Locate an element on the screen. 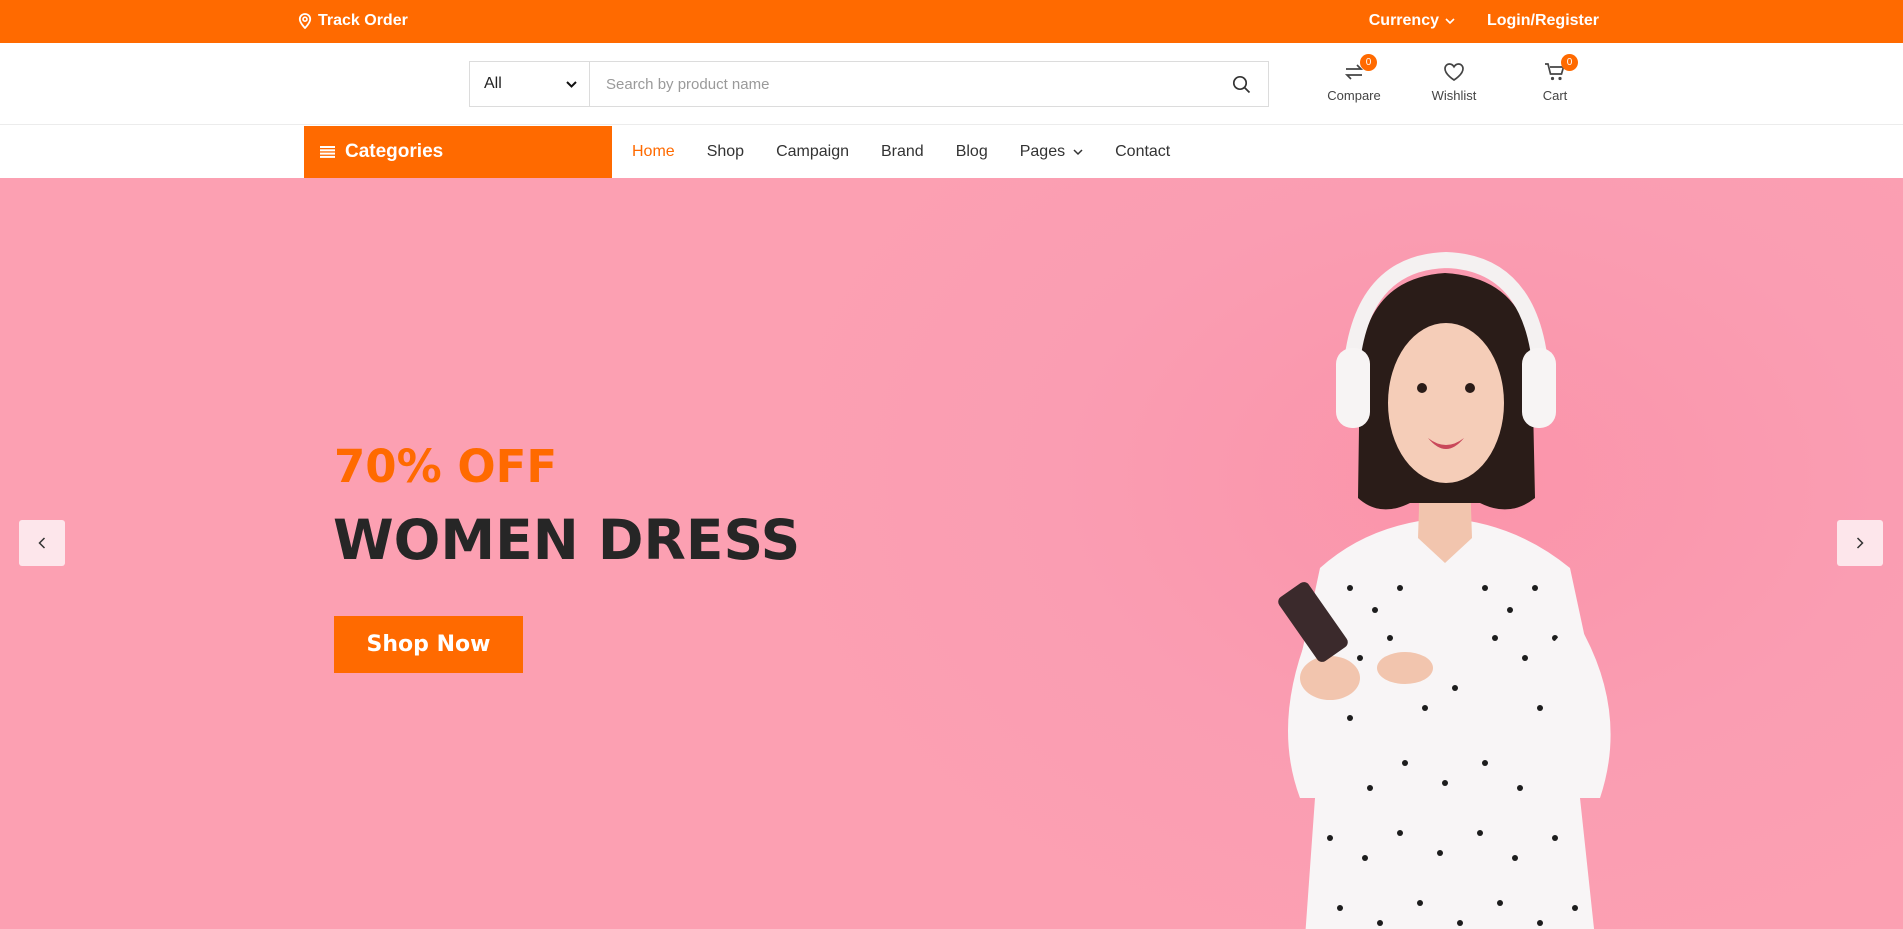 Image resolution: width=1903 pixels, height=929 pixels. heart-icon is located at coordinates (1454, 72).